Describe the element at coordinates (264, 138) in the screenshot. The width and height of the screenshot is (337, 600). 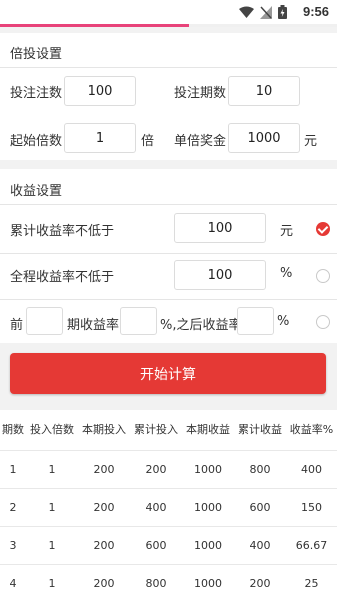
I see `unit-prize-input: 1000` at that location.